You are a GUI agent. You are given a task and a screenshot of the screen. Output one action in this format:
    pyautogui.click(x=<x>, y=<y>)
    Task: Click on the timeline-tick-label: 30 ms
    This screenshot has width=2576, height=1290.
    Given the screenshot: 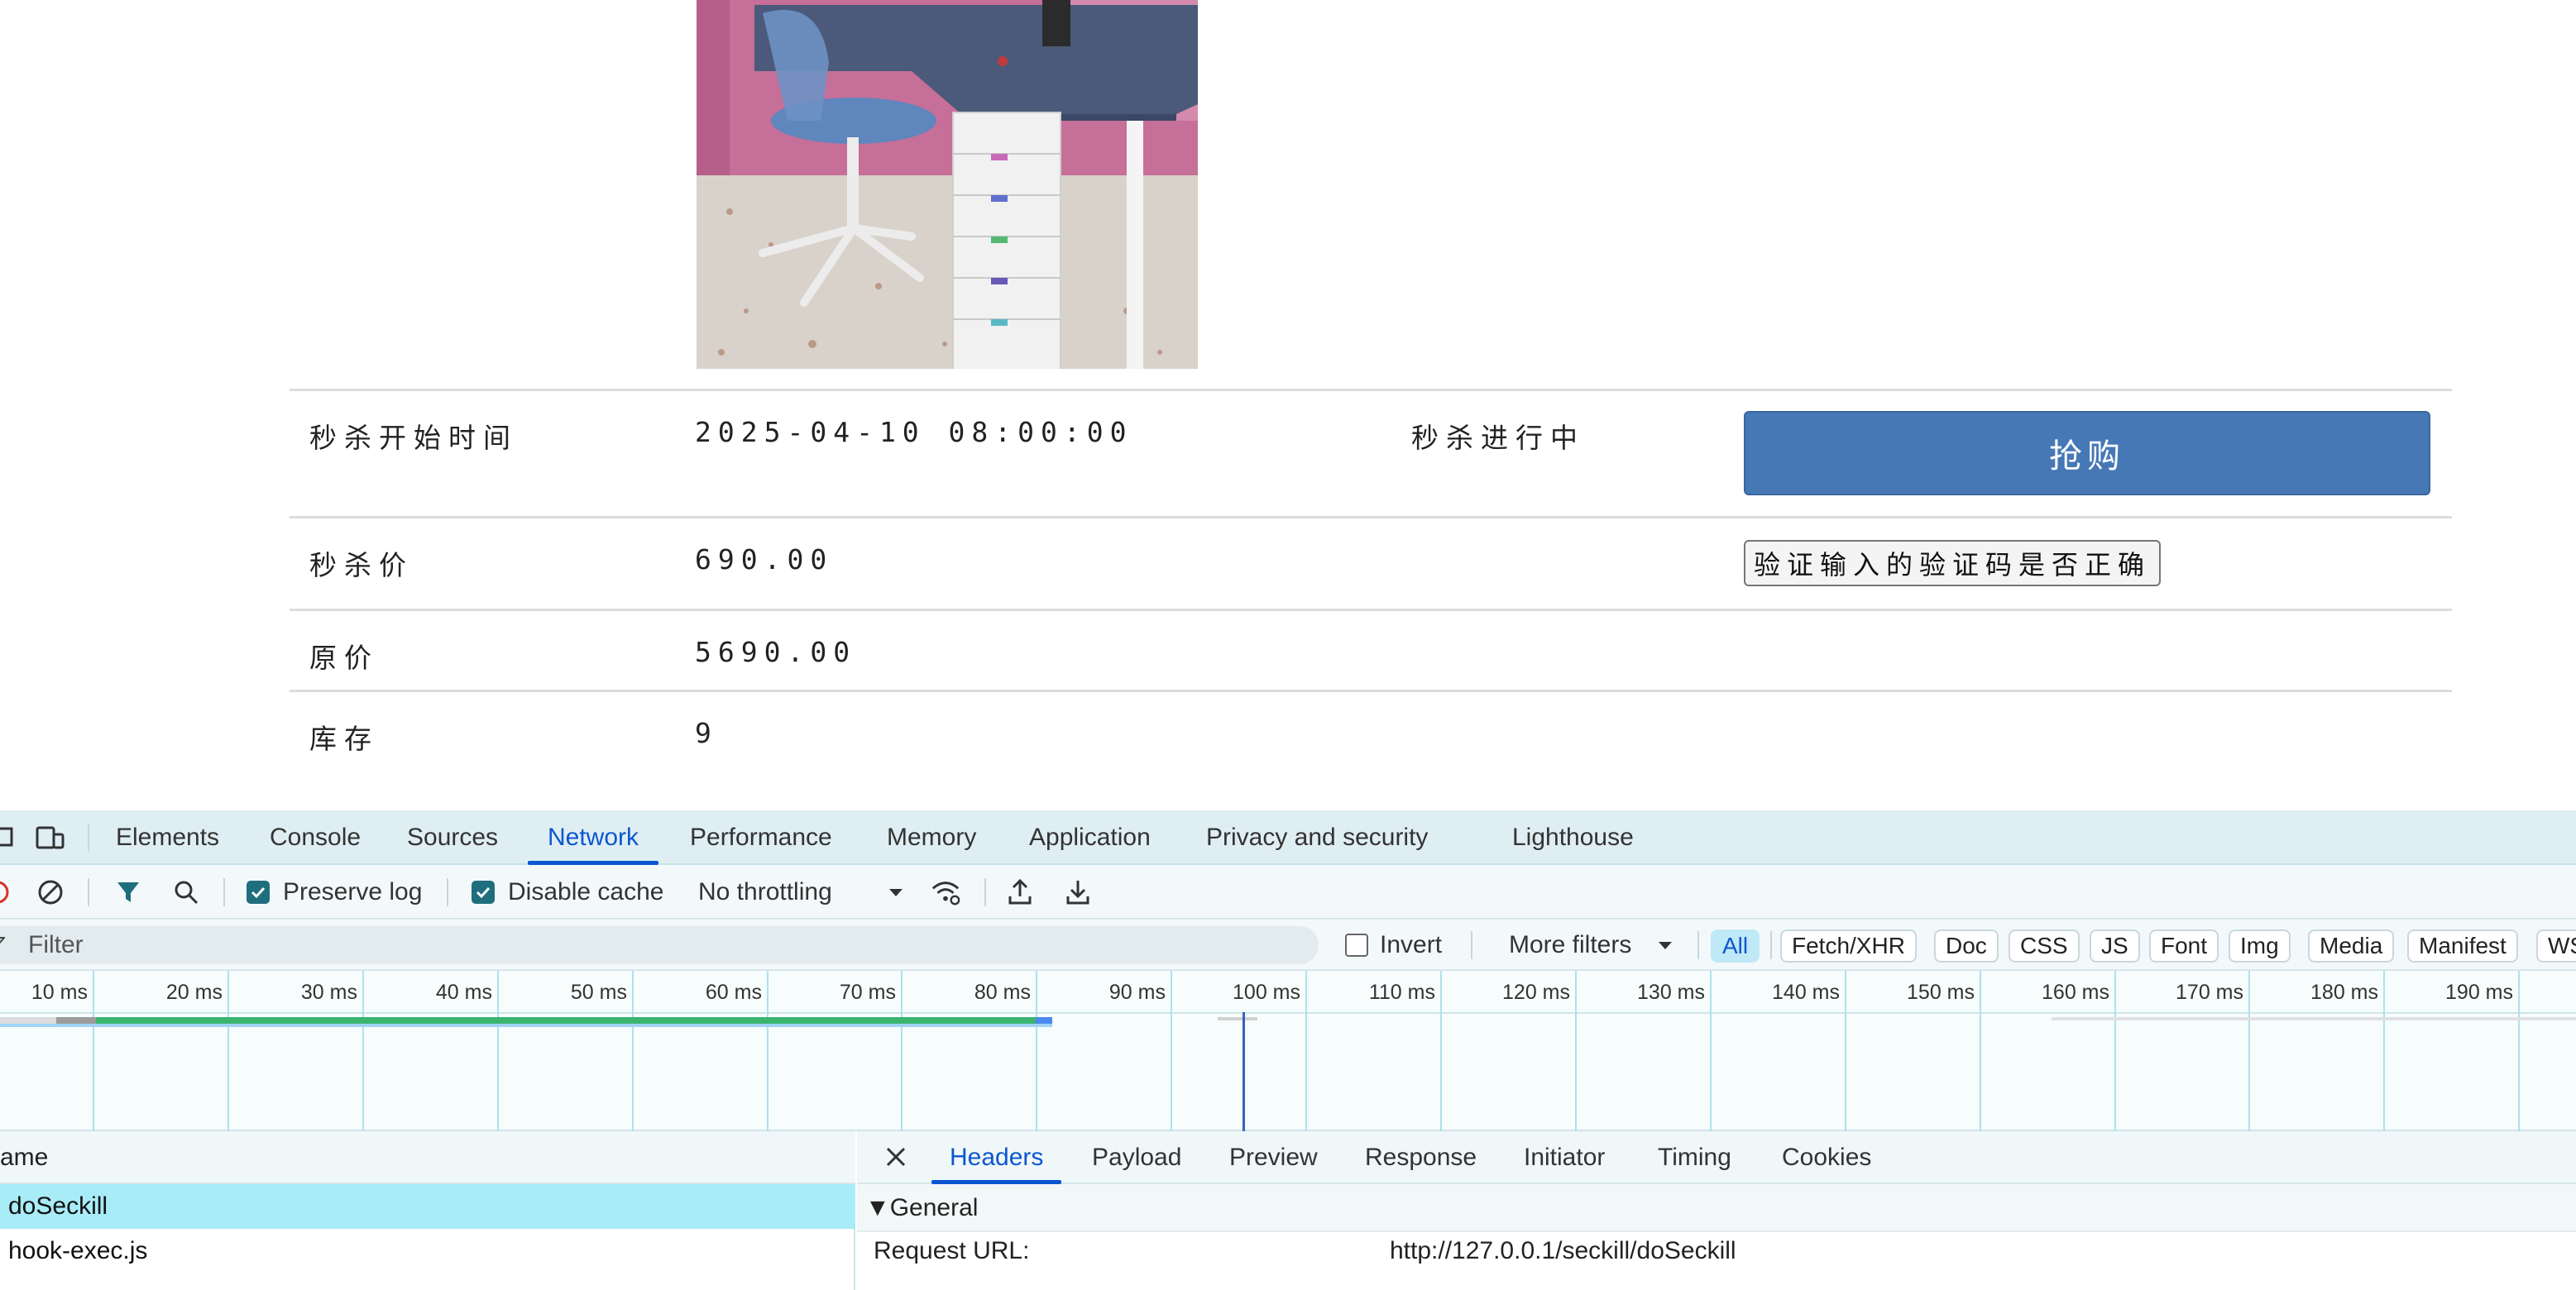 What is the action you would take?
    pyautogui.click(x=328, y=992)
    